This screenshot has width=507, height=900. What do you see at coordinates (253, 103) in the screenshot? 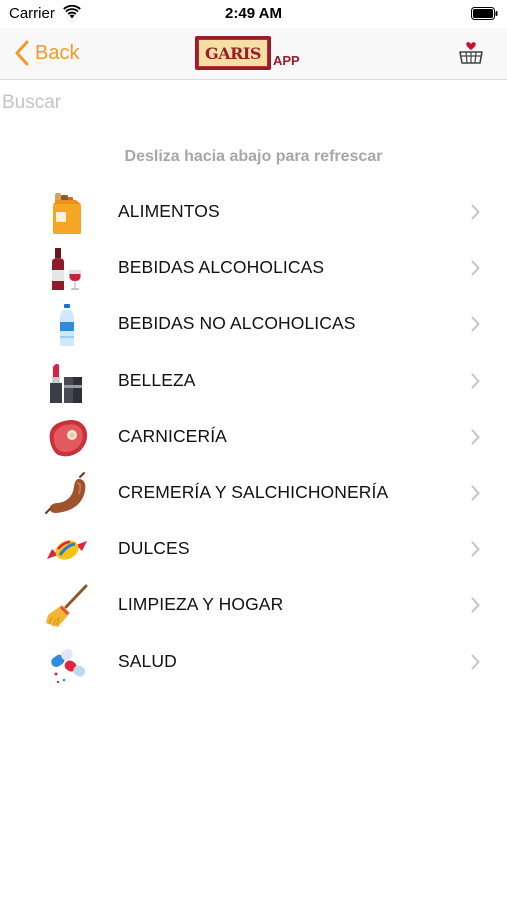
I see `search-input` at bounding box center [253, 103].